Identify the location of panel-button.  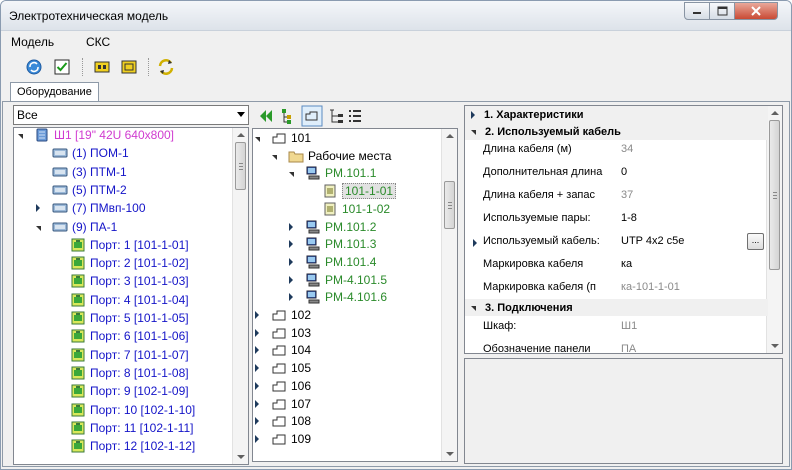
(129, 67).